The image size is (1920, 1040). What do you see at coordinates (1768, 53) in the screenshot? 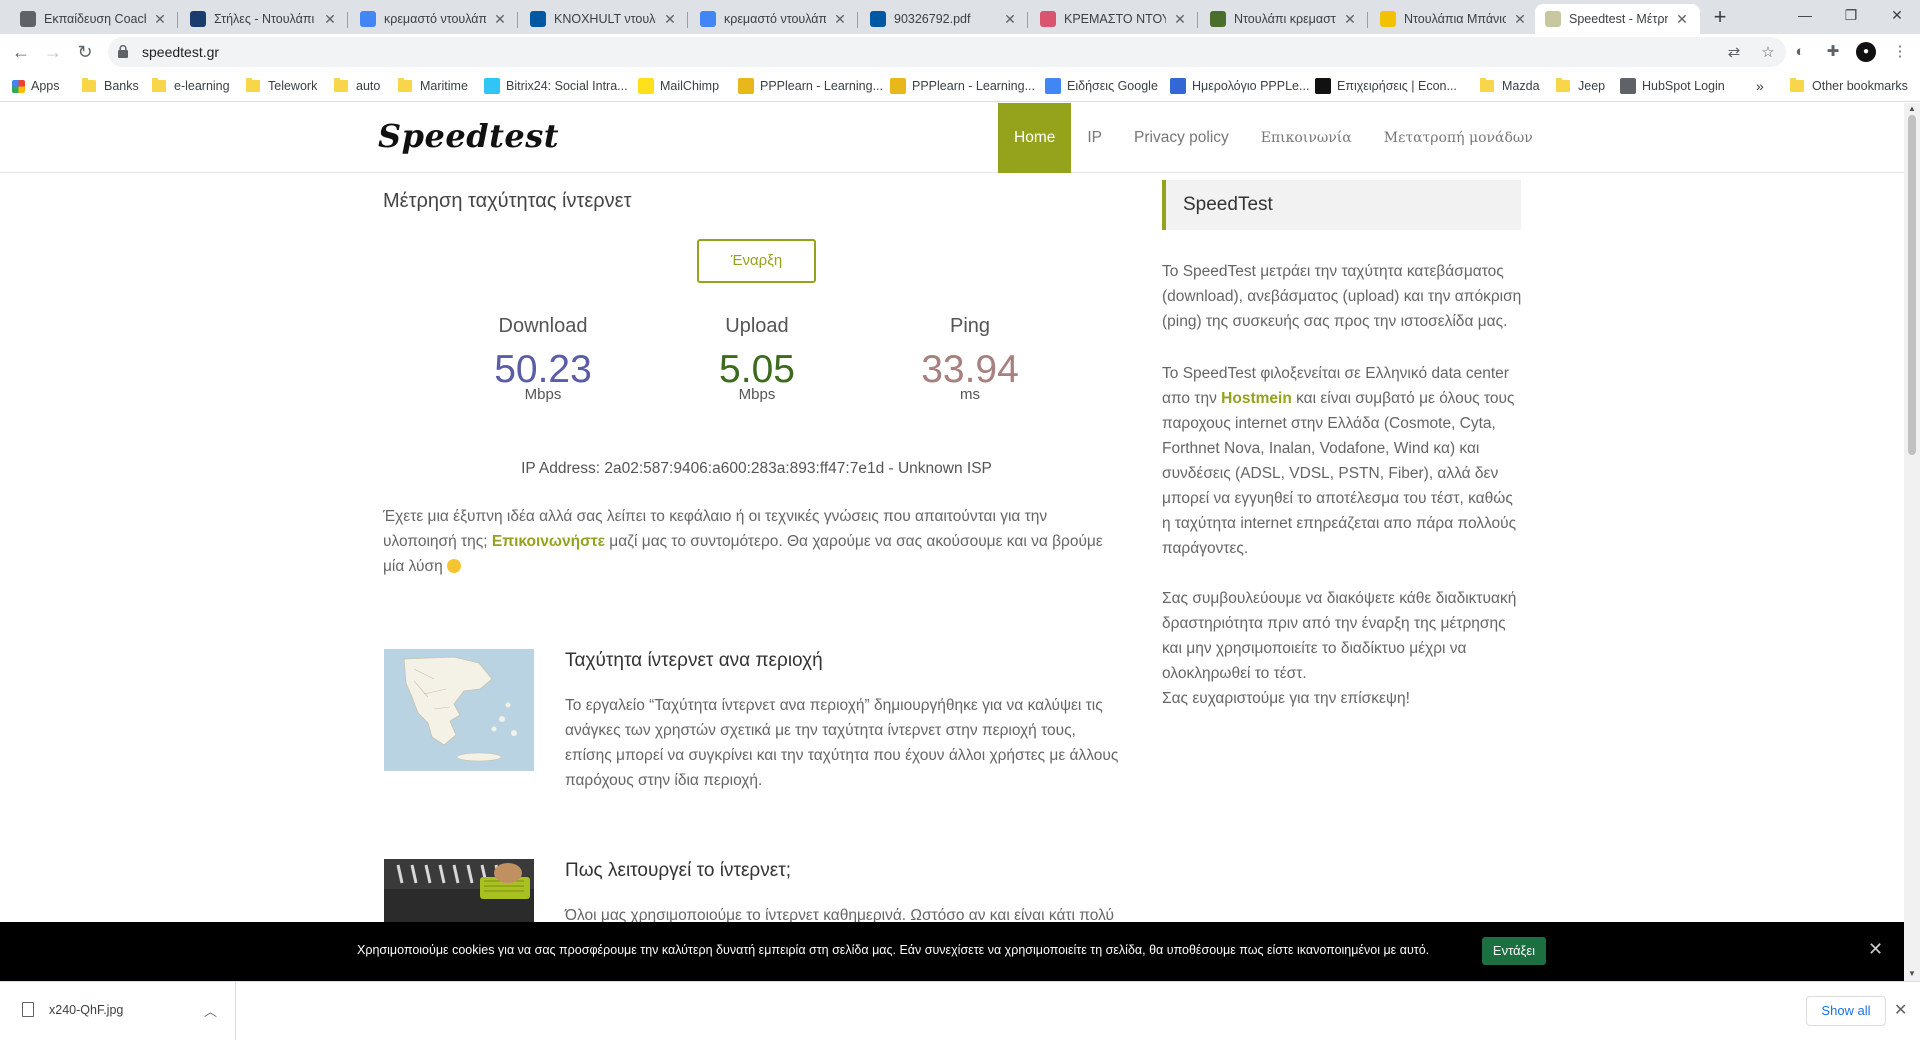
I see `bookmark-star-icon: ☆` at bounding box center [1768, 53].